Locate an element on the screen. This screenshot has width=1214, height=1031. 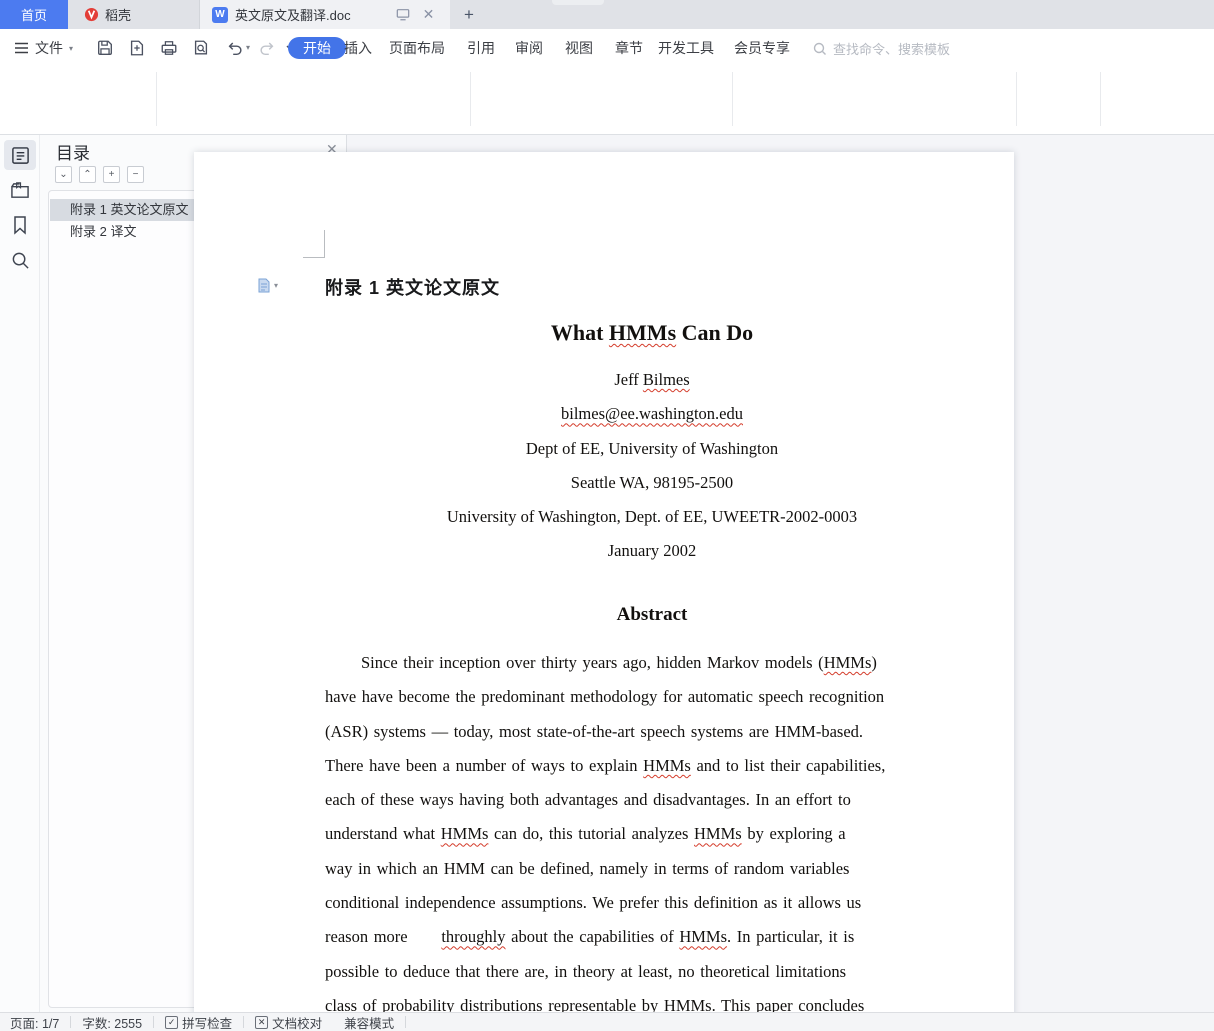
toc-panel-button is located at coordinates (20, 155).